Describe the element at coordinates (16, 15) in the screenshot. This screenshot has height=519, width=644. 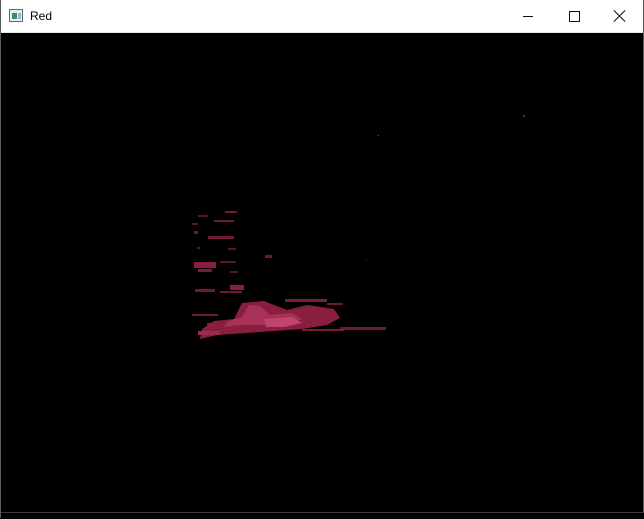
I see `app-icon` at that location.